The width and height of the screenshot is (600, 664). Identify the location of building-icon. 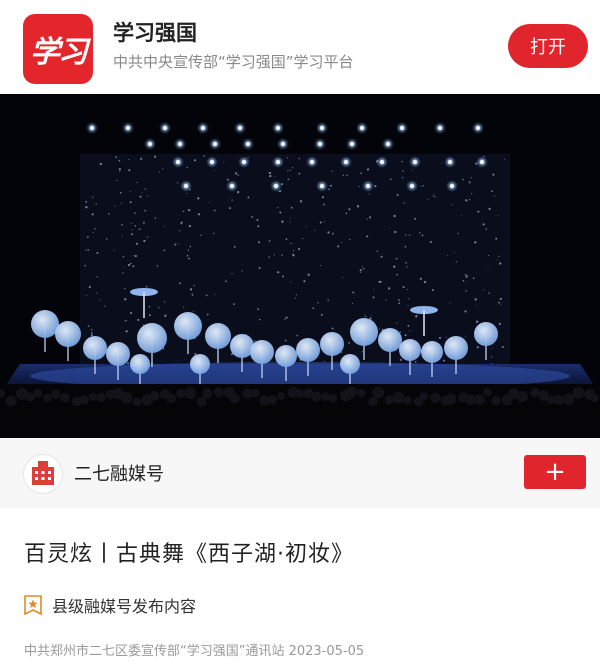
(43, 473).